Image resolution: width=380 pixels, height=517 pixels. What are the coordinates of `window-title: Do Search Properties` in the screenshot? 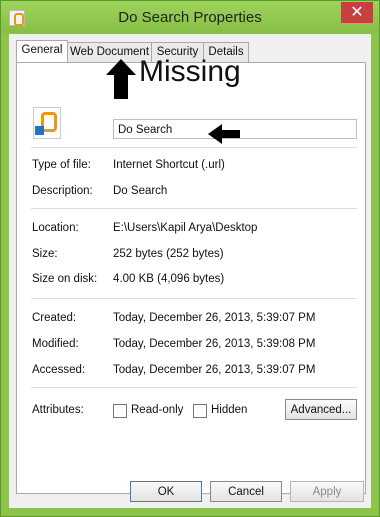 It's located at (190, 17).